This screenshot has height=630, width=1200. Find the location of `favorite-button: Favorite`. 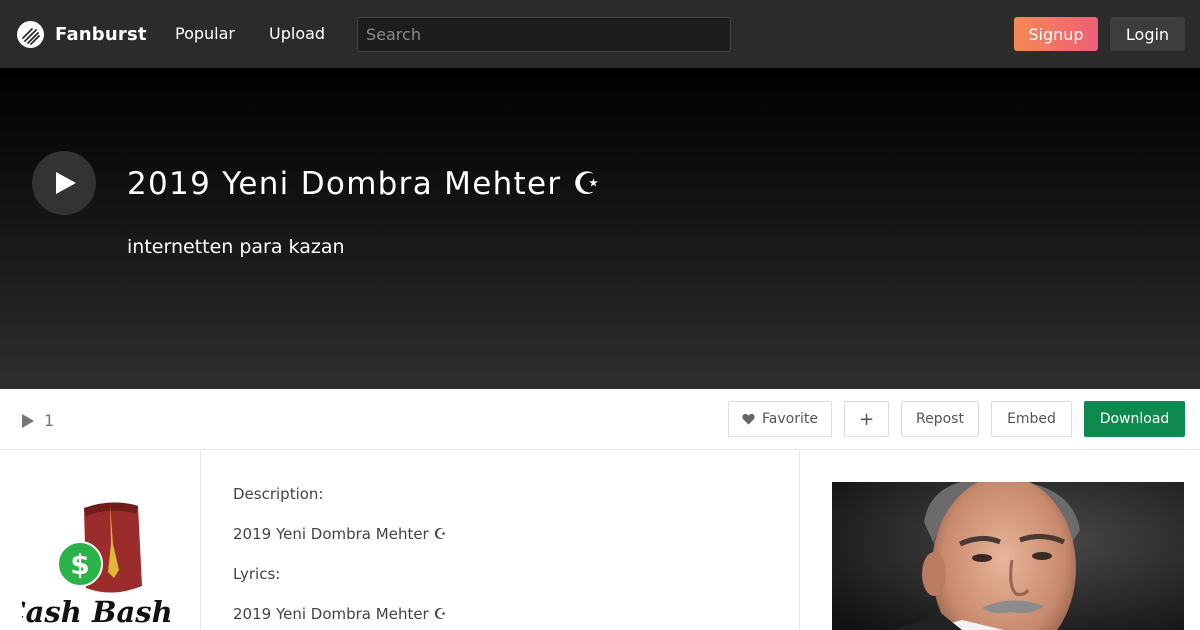

favorite-button: Favorite is located at coordinates (780, 419).